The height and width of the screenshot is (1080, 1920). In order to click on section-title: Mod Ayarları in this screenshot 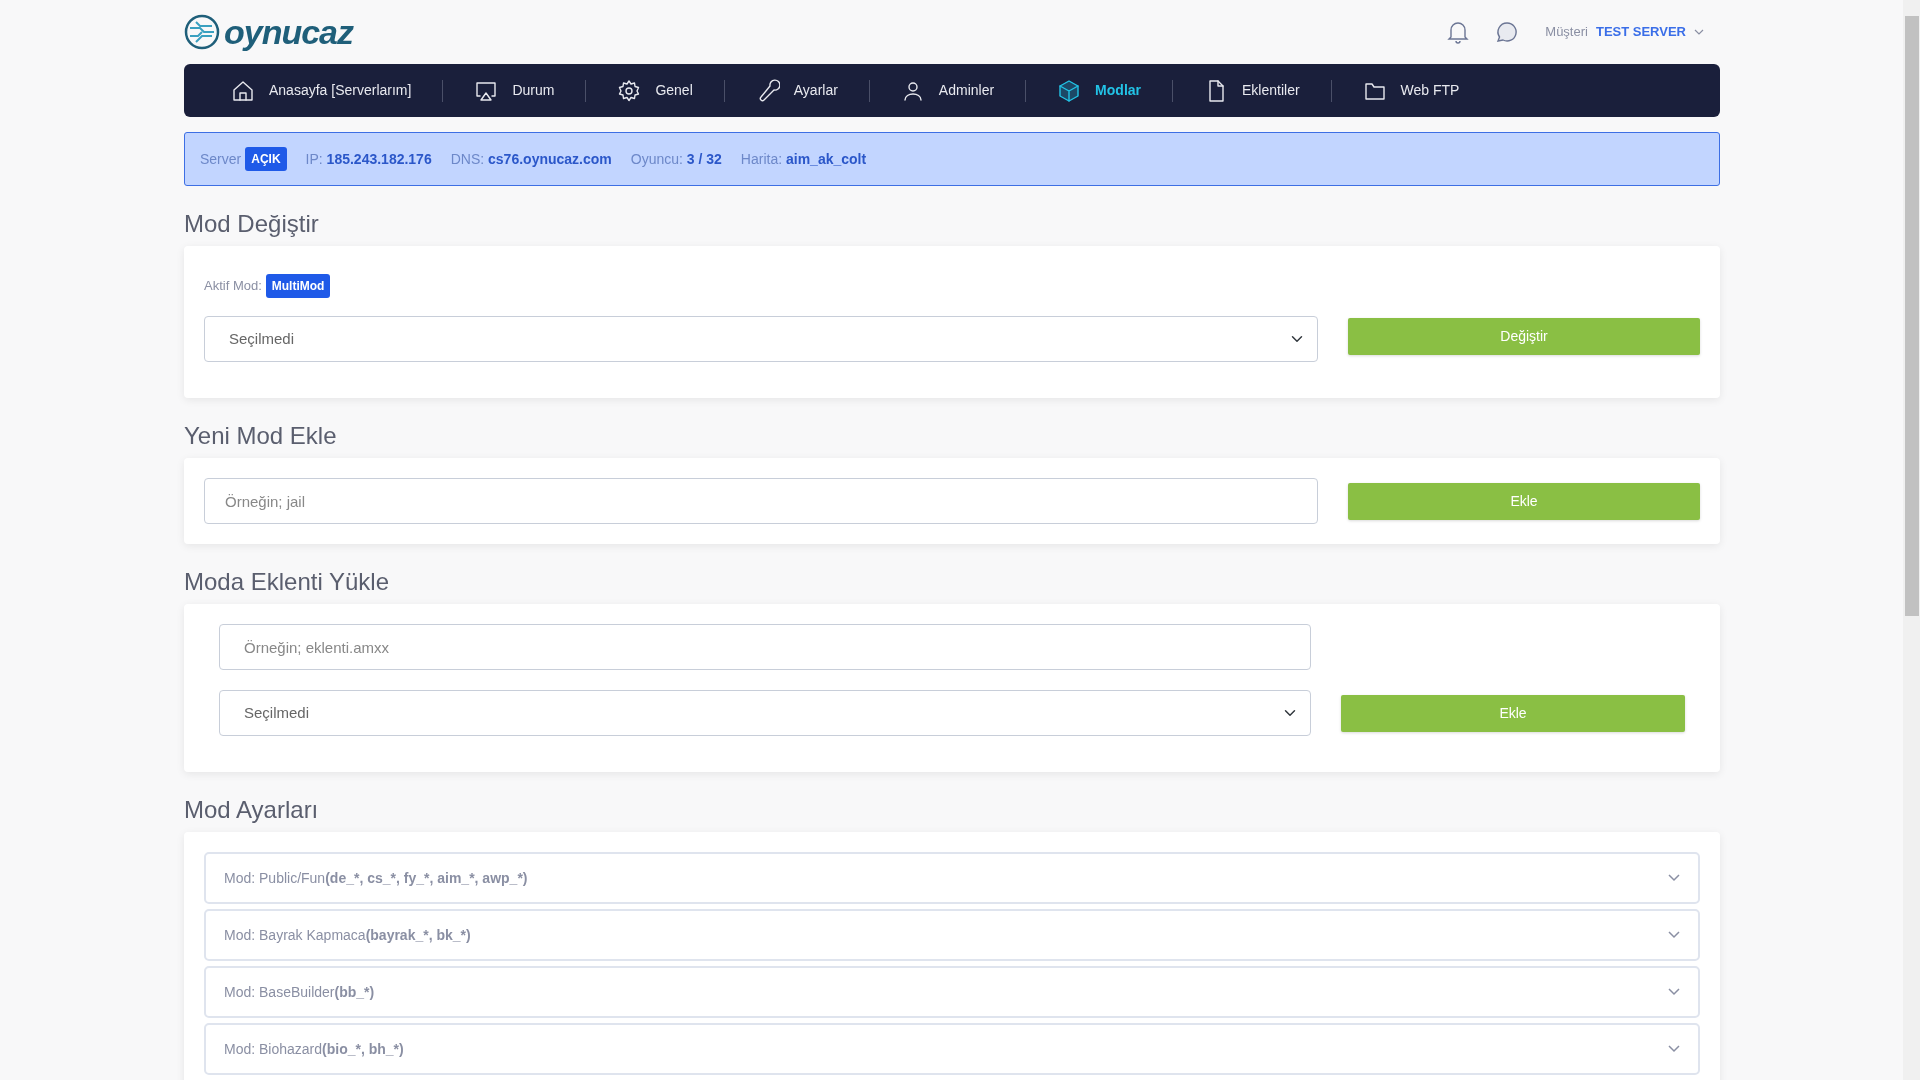, I will do `click(252, 810)`.